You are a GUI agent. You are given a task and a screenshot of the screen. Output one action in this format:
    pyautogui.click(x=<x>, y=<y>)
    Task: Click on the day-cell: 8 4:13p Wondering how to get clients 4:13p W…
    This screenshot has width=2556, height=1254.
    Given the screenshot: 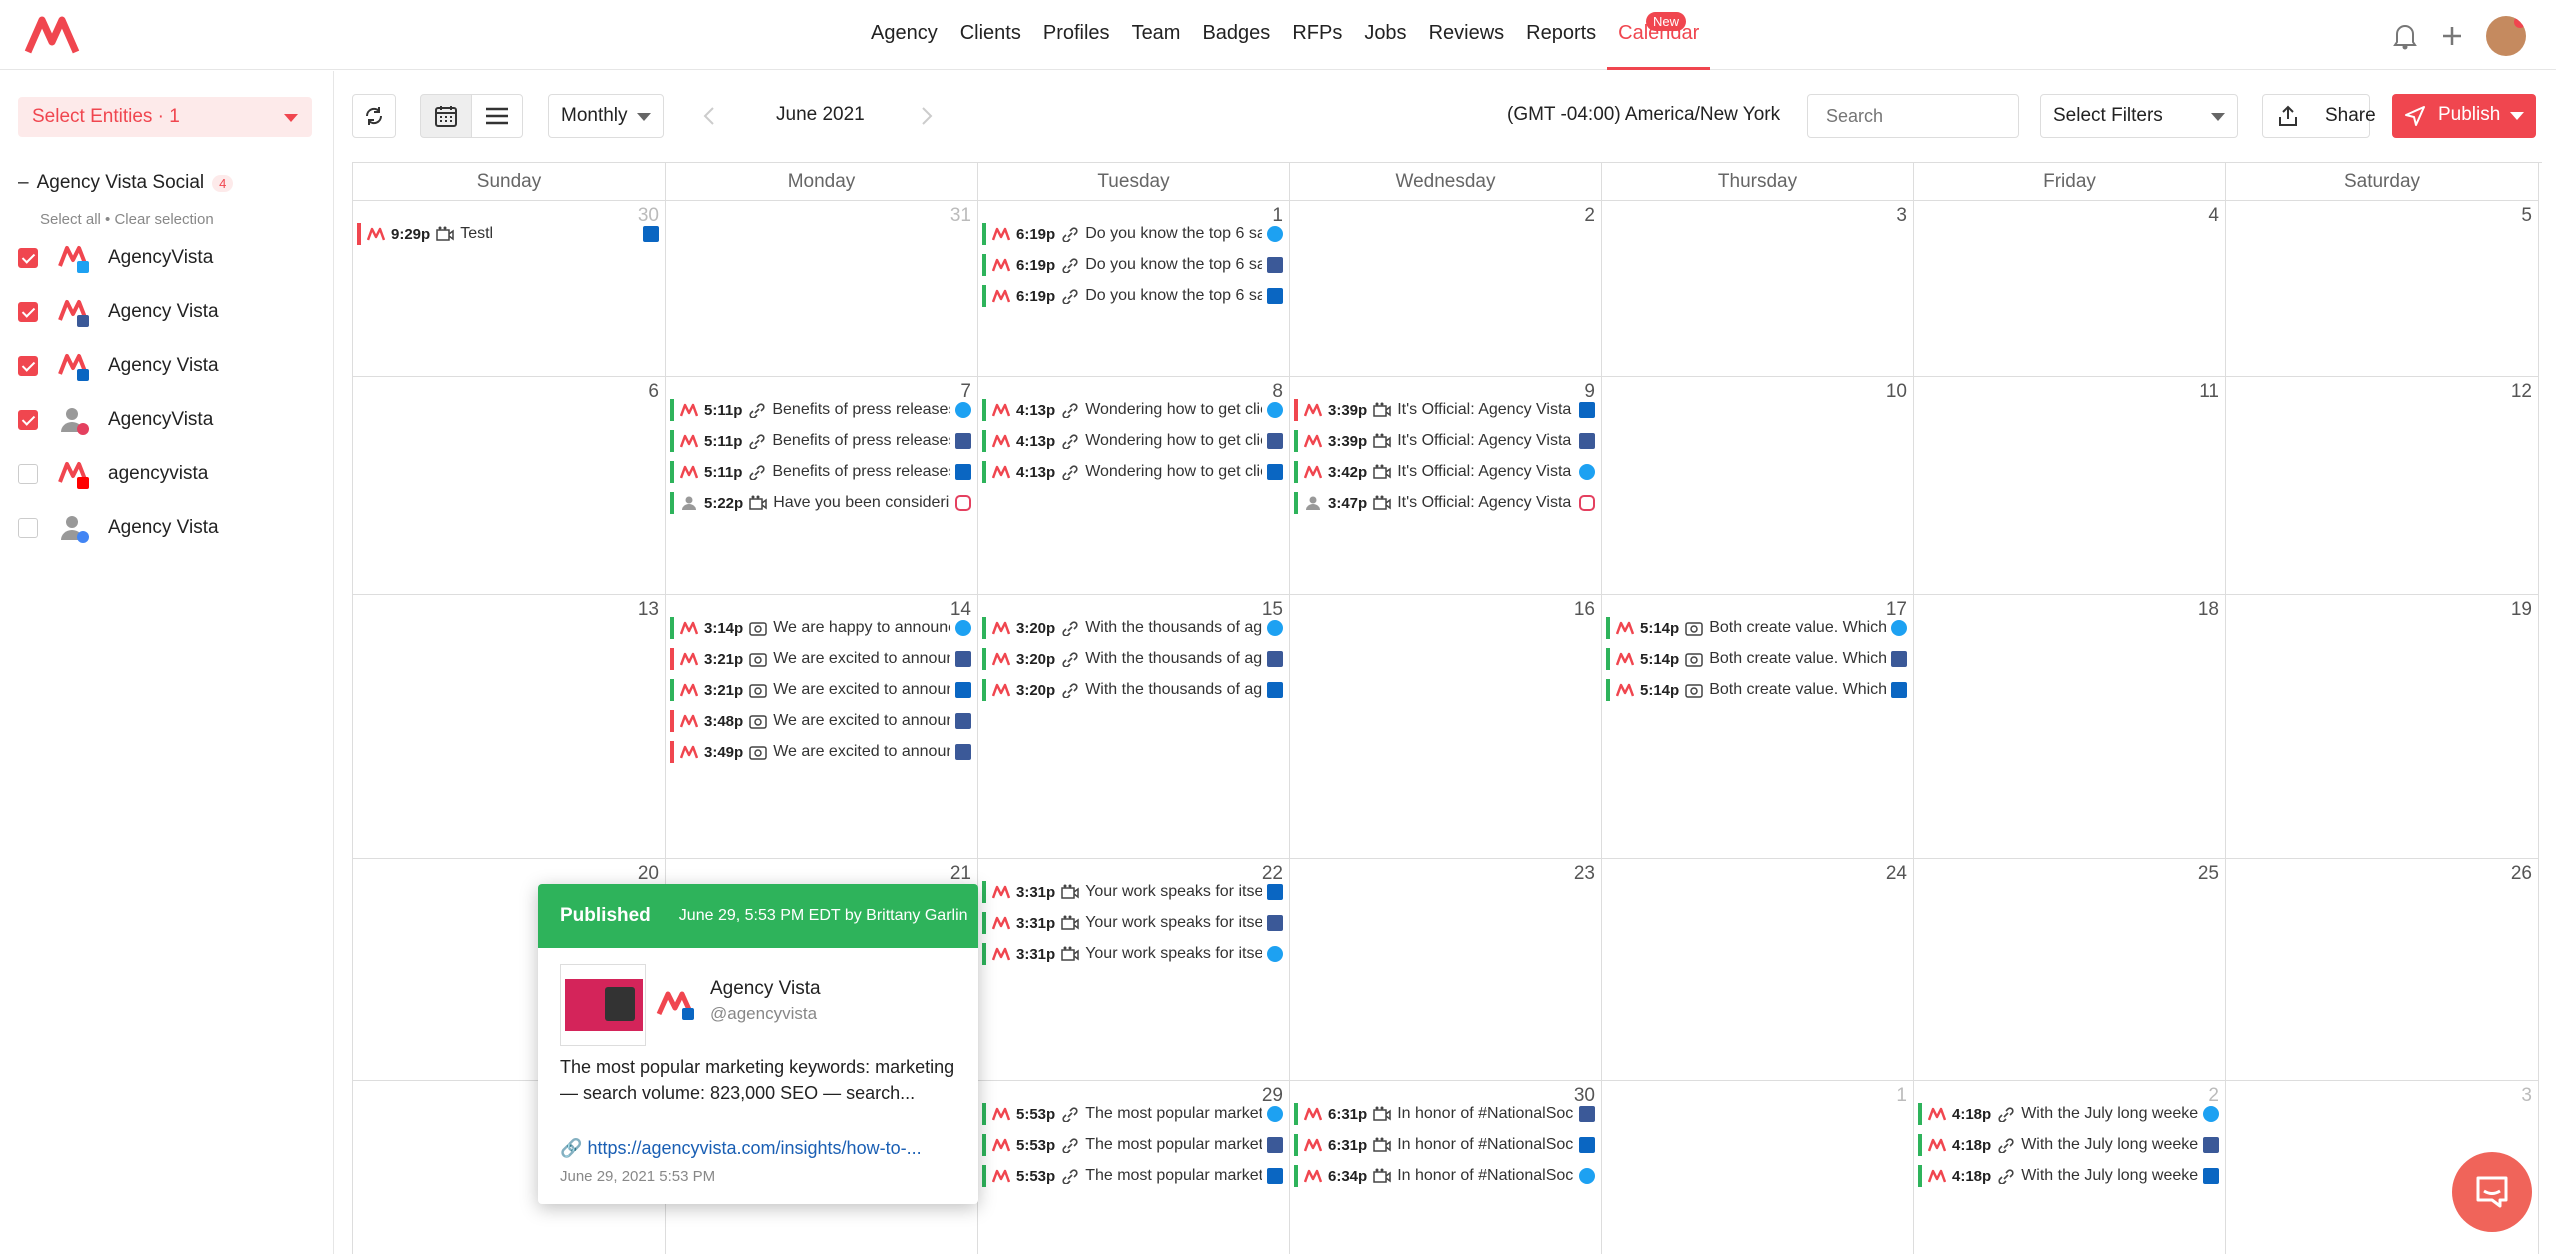 What is the action you would take?
    pyautogui.click(x=1134, y=486)
    